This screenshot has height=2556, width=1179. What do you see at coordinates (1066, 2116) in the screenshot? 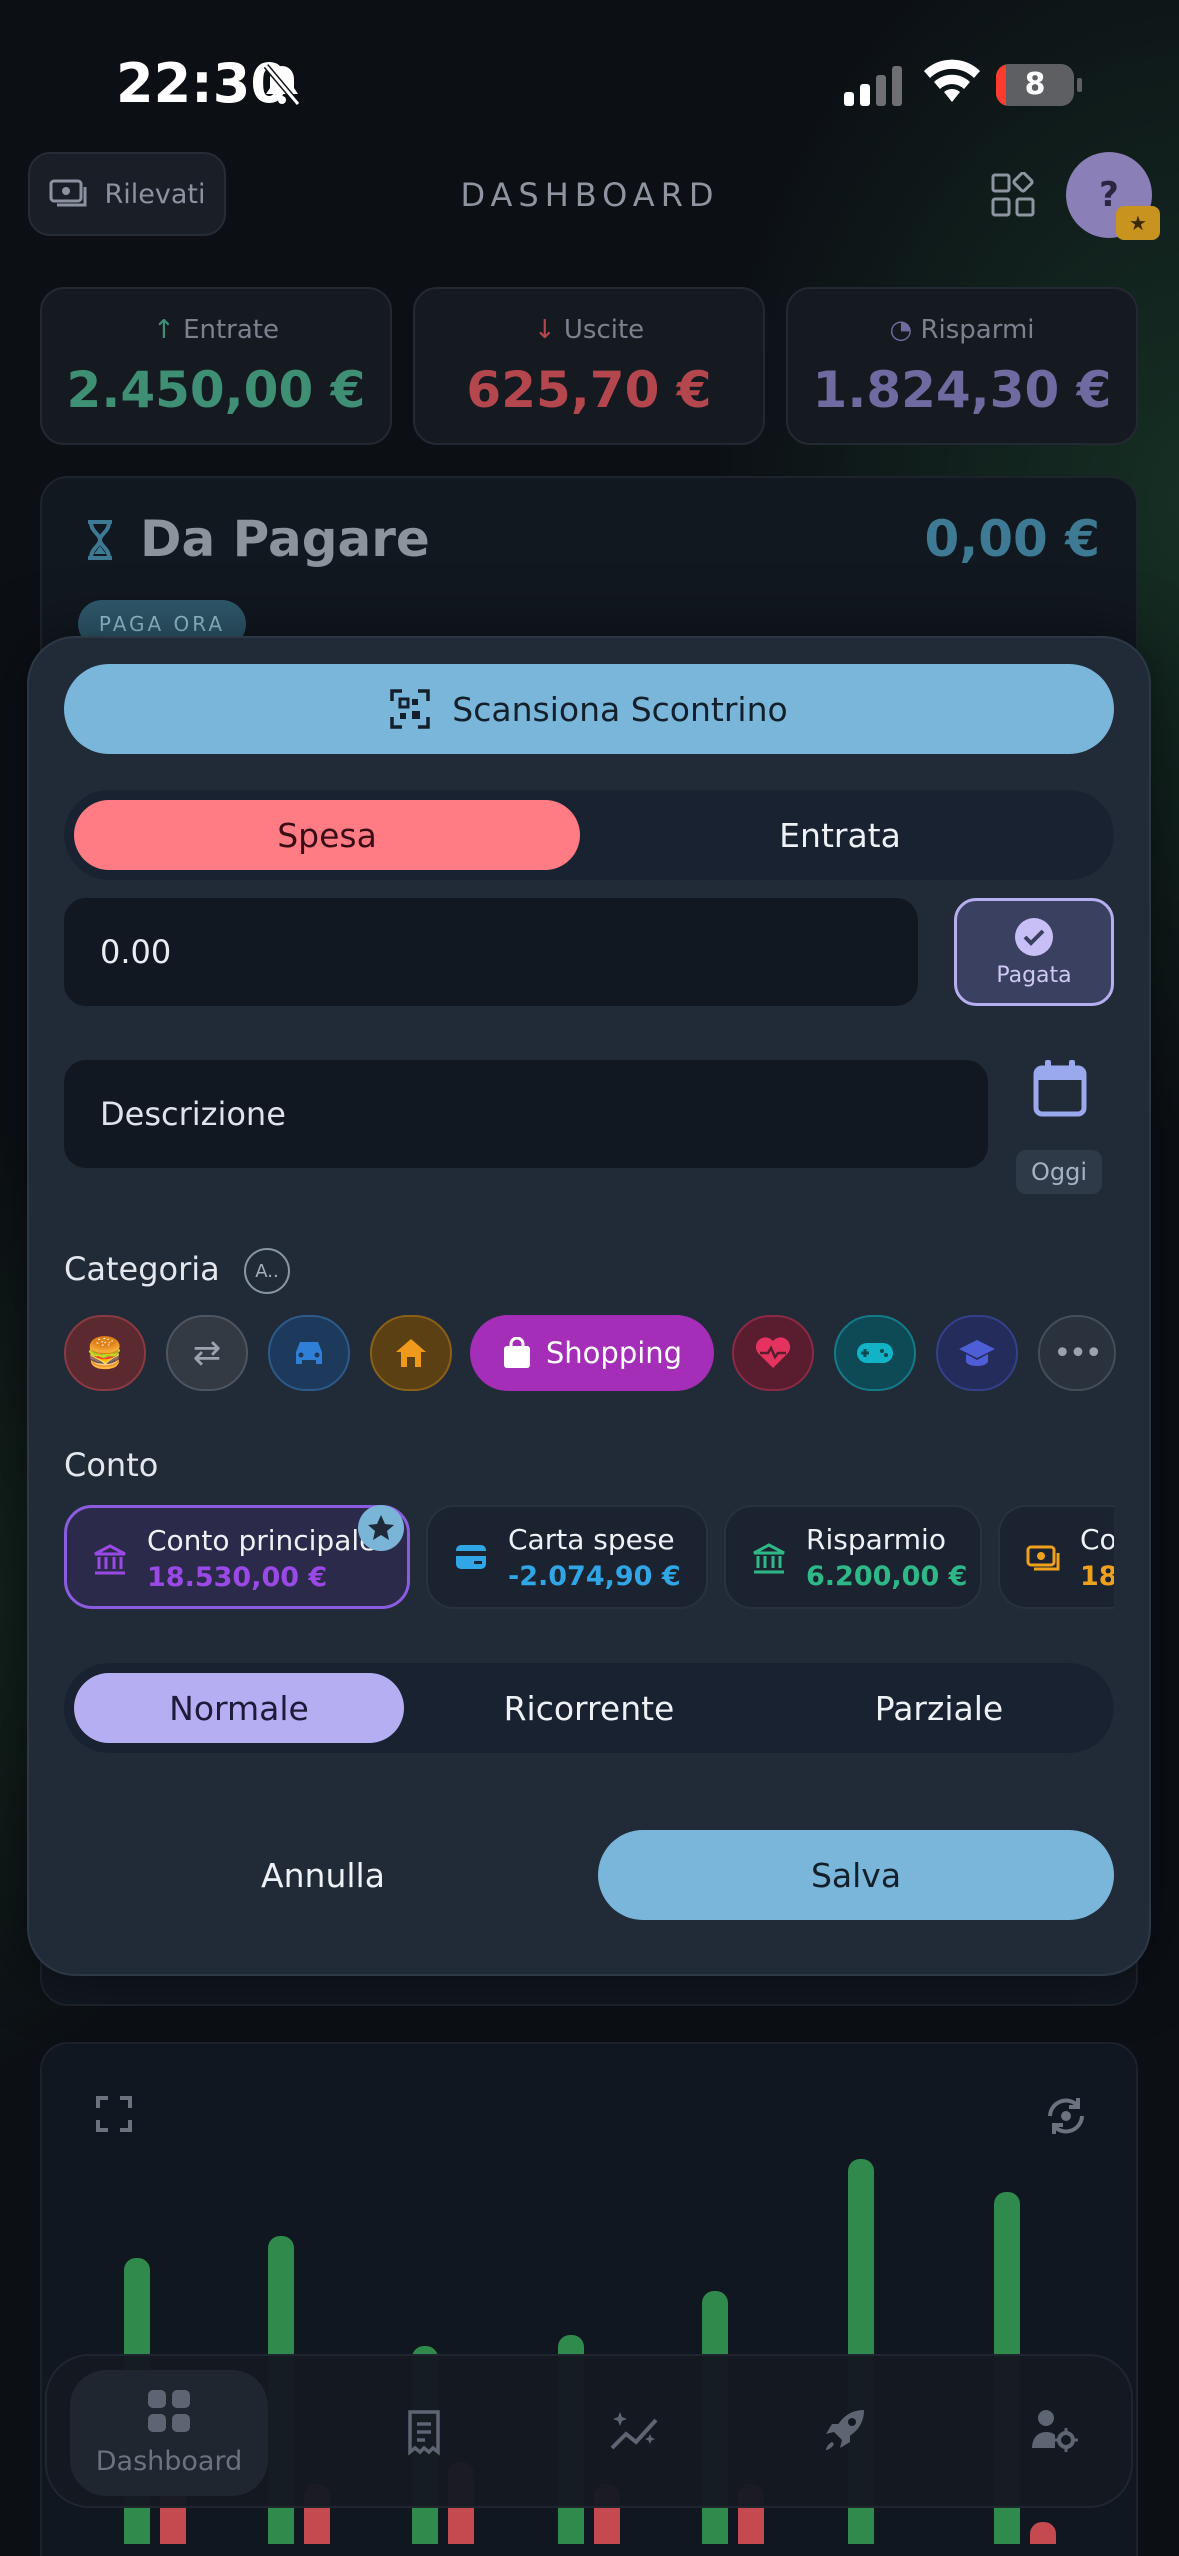
I see `rotate-icon` at bounding box center [1066, 2116].